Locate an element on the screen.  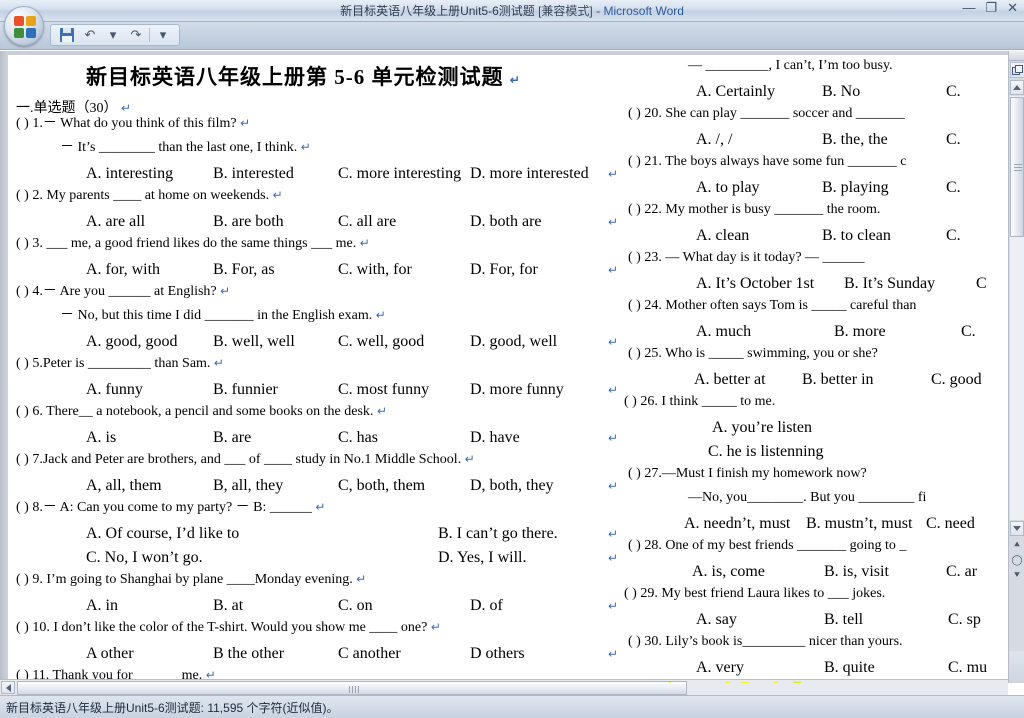
option-item: A. good, good is located at coordinates (132, 342).